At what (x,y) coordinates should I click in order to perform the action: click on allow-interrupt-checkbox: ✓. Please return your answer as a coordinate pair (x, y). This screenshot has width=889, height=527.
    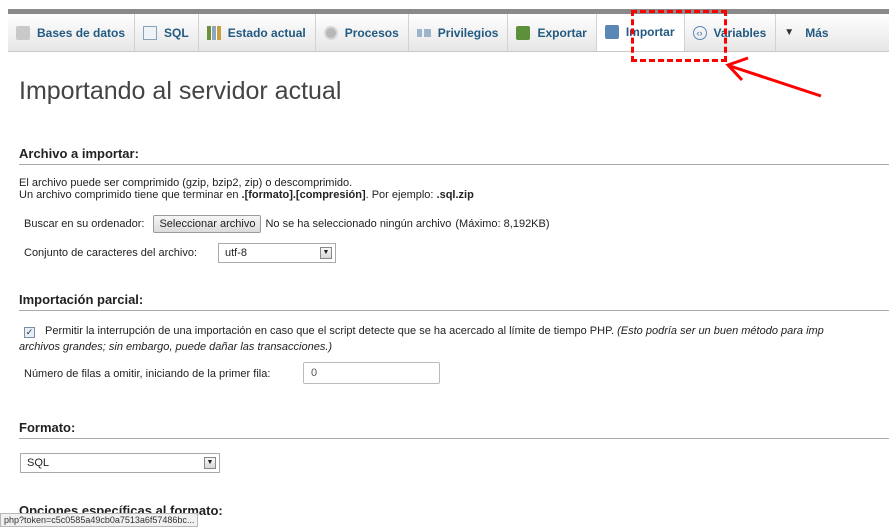
    Looking at the image, I should click on (29, 332).